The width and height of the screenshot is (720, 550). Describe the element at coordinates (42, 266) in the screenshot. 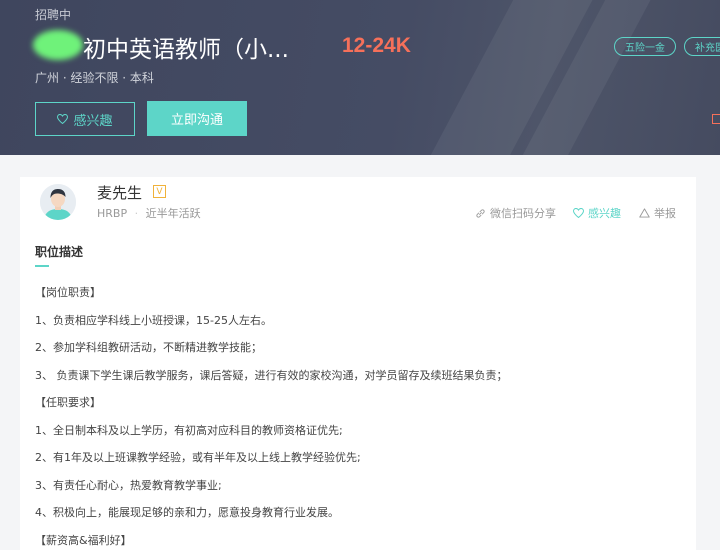

I see `section-underline` at that location.